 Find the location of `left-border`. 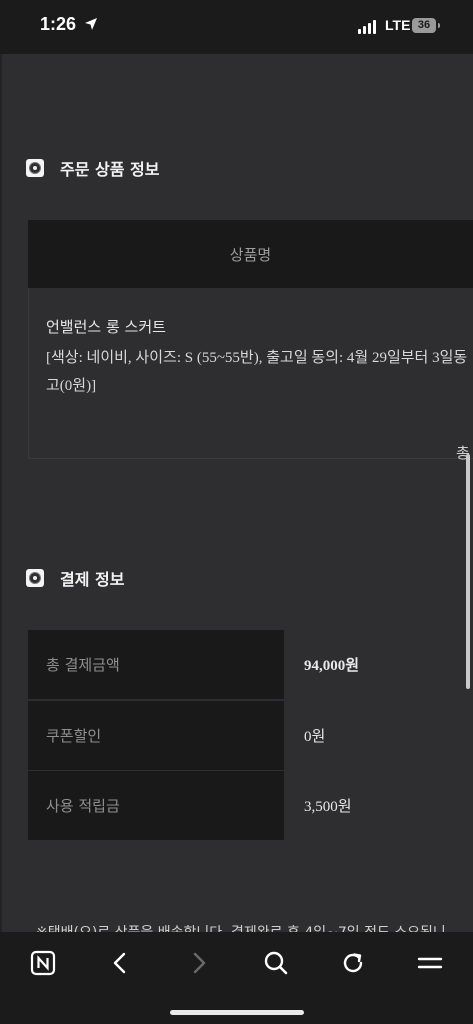

left-border is located at coordinates (1, 493).